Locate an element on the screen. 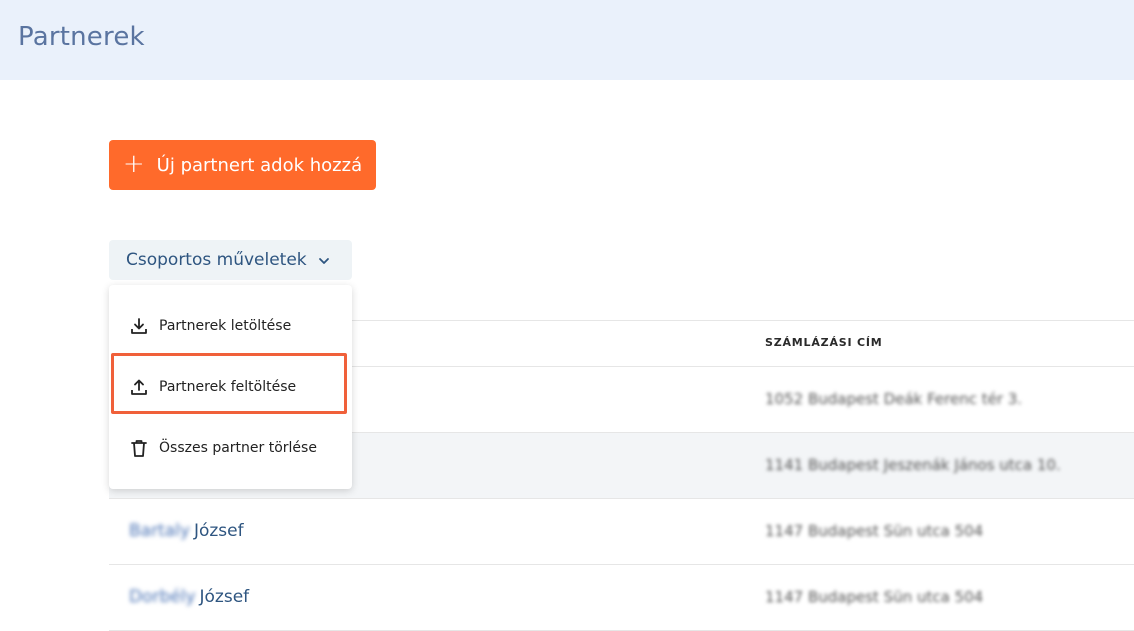 This screenshot has width=1134, height=631. trash-icon is located at coordinates (139, 448).